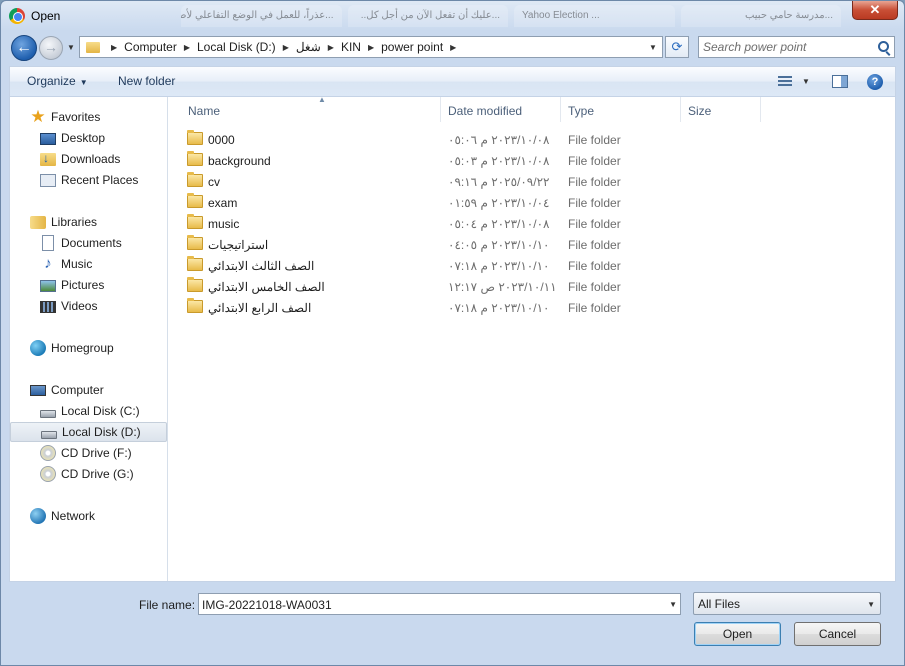 Image resolution: width=905 pixels, height=666 pixels. What do you see at coordinates (91, 159) in the screenshot?
I see `nav-label: Downloads` at bounding box center [91, 159].